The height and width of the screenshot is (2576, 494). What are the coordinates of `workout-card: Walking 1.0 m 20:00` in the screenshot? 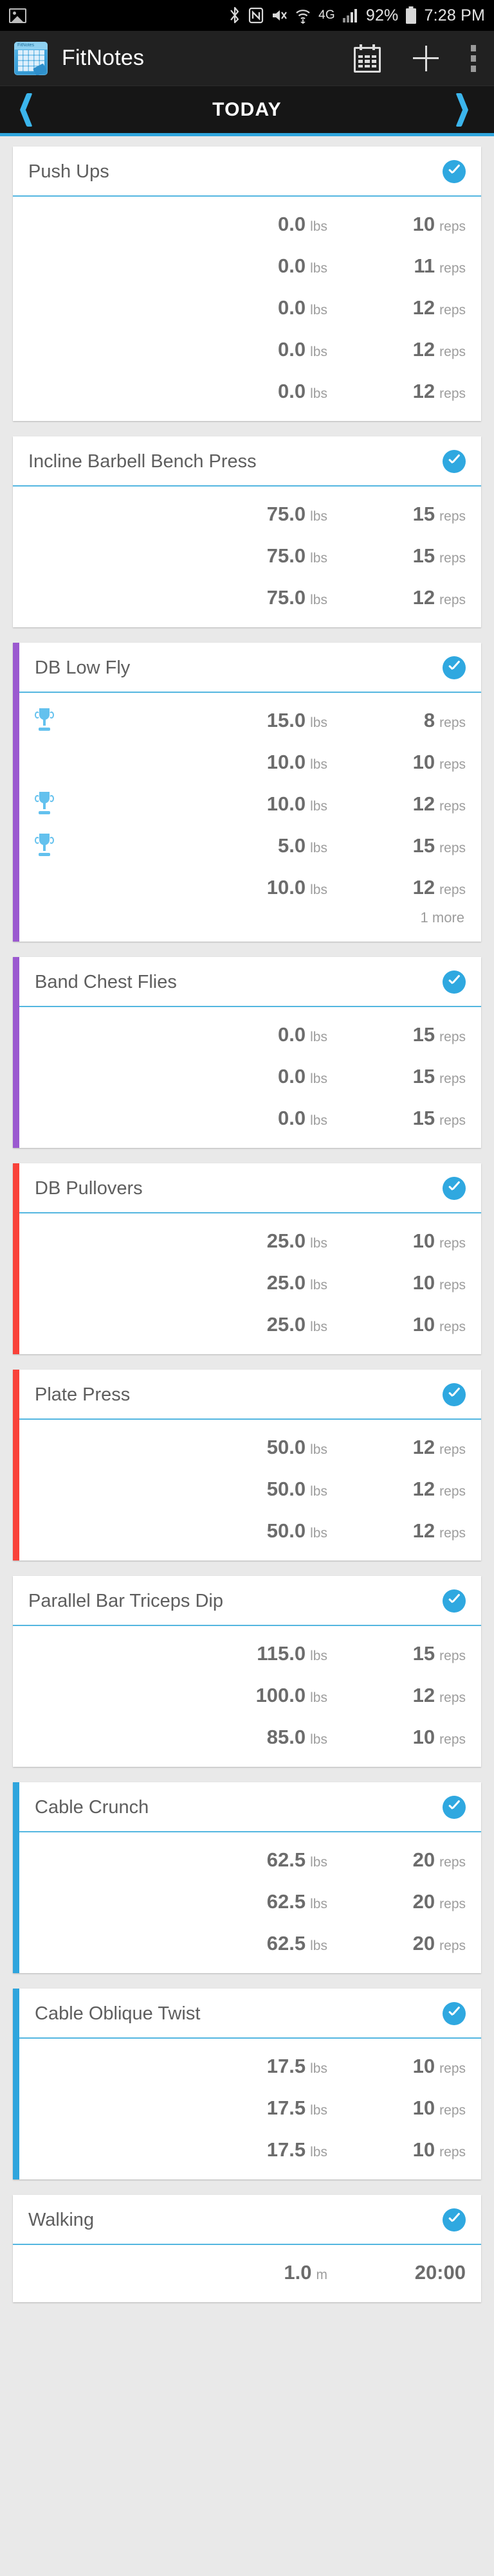 It's located at (247, 2248).